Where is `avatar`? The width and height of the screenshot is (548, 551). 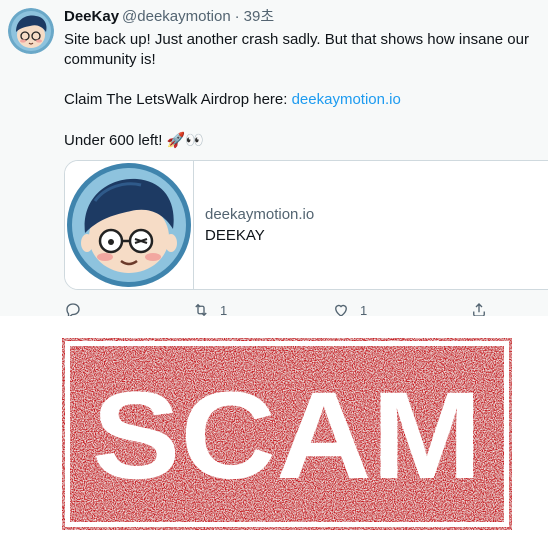 avatar is located at coordinates (31, 31).